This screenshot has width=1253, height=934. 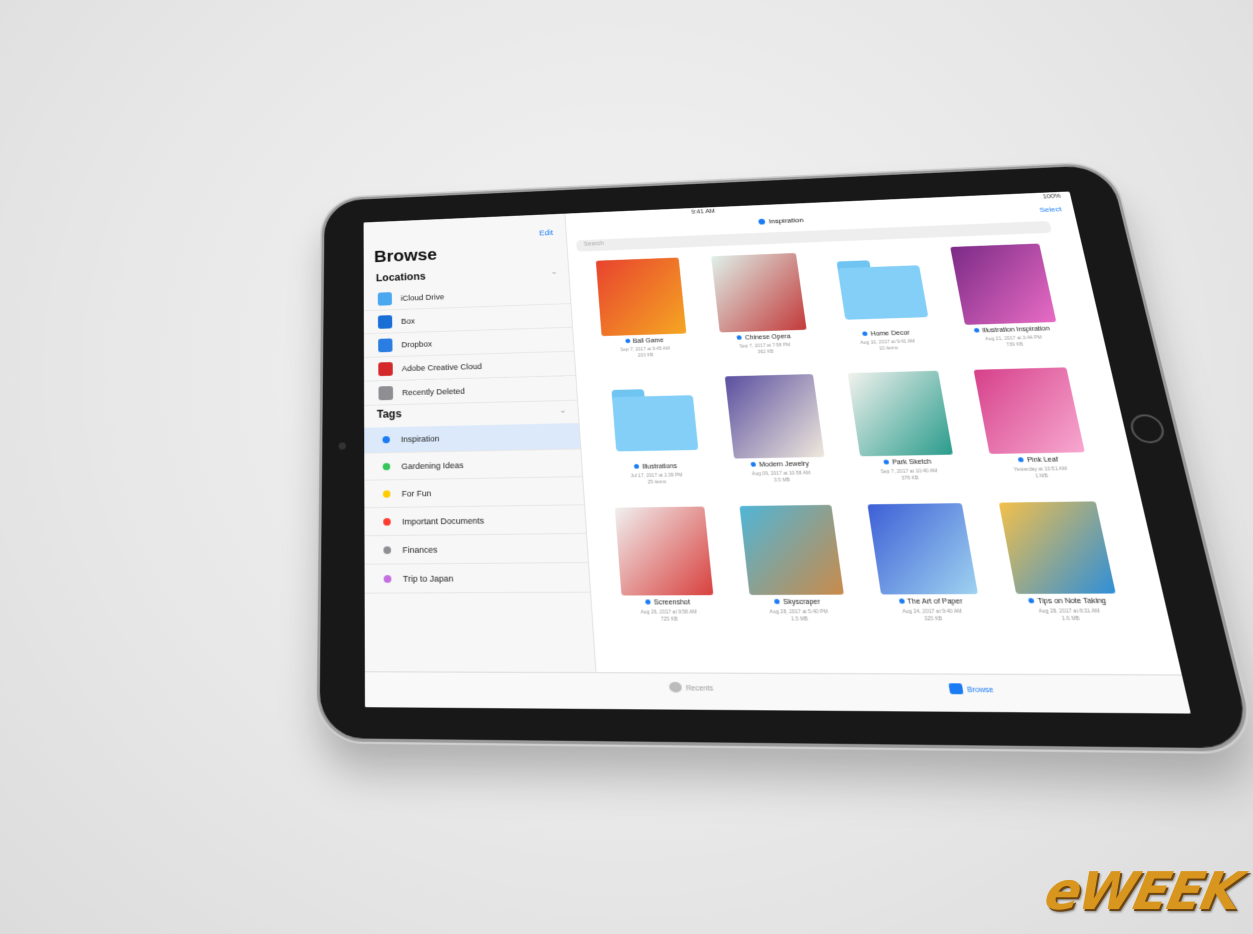 What do you see at coordinates (1147, 429) in the screenshot?
I see `home-button` at bounding box center [1147, 429].